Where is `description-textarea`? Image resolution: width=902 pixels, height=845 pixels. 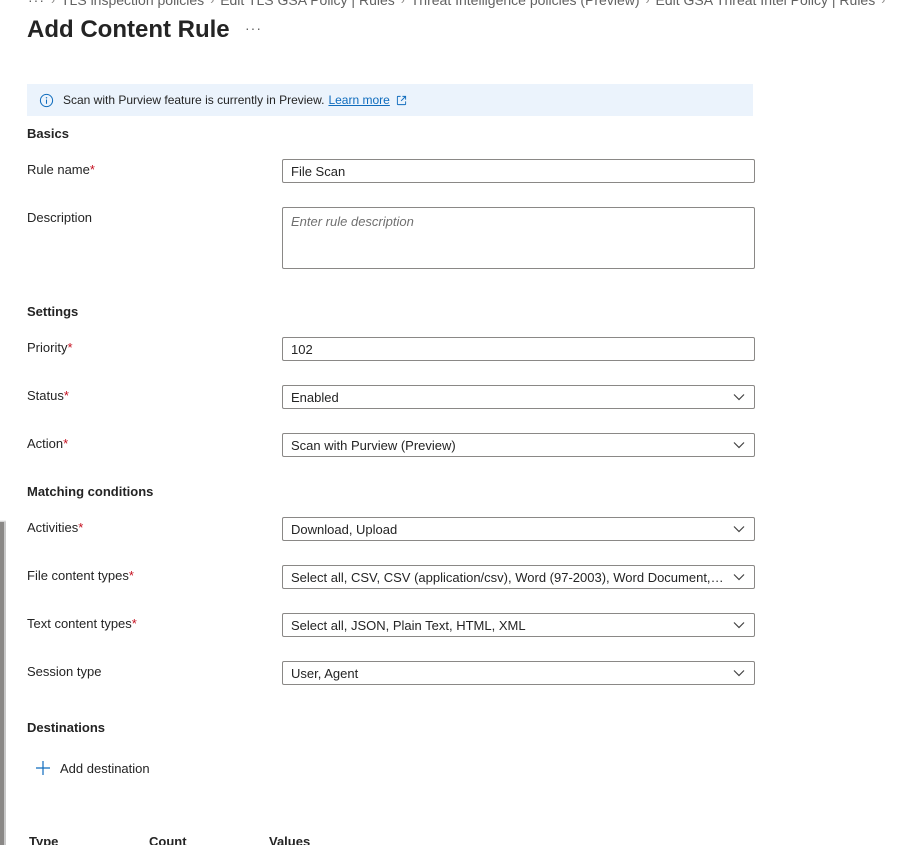
description-textarea is located at coordinates (518, 238).